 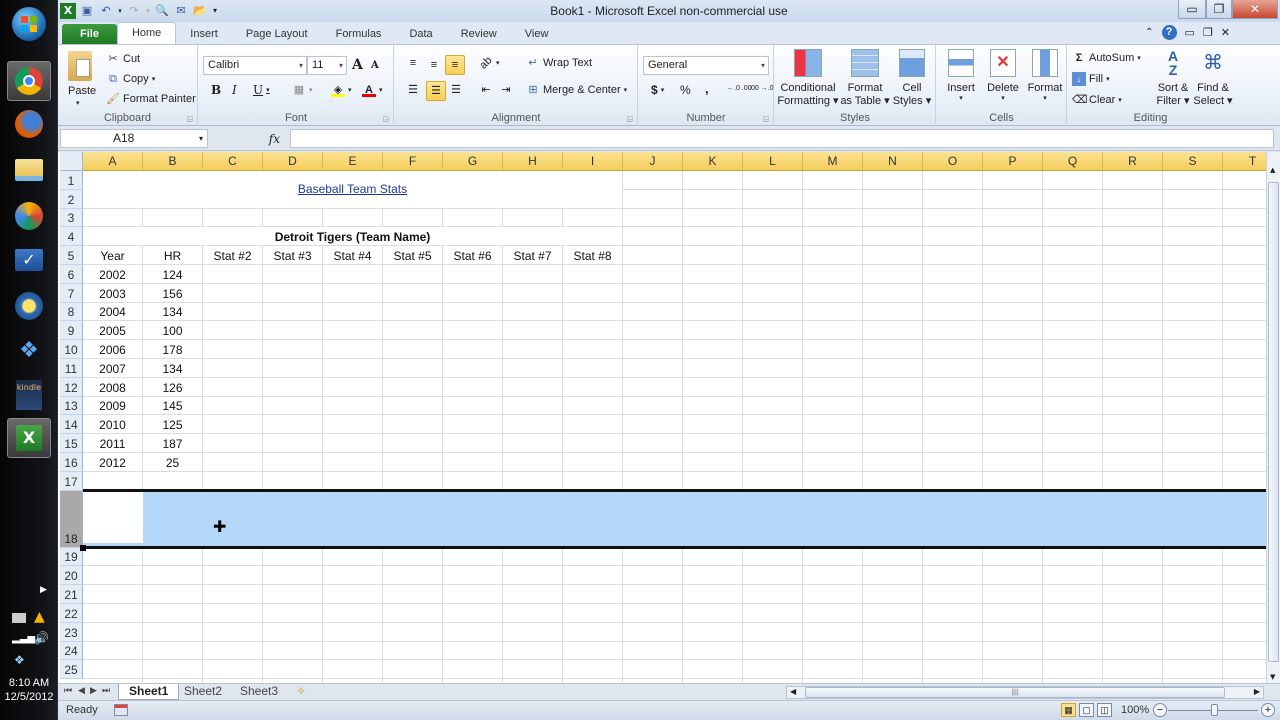 What do you see at coordinates (189, 119) in the screenshot?
I see `clipboard-dialog-launcher-icon: ◲` at bounding box center [189, 119].